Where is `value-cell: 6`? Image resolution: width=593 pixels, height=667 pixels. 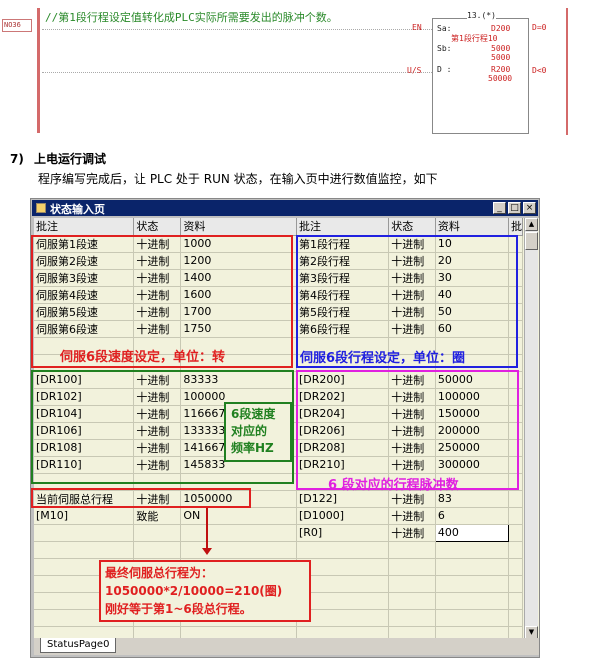
value-cell: 6 is located at coordinates (472, 516).